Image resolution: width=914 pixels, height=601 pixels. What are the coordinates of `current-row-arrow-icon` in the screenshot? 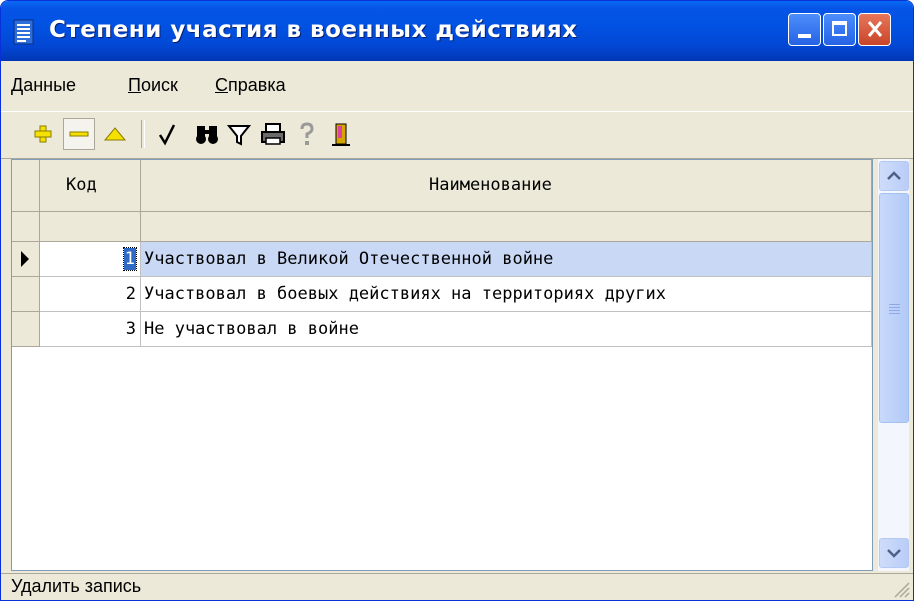 It's located at (25, 259).